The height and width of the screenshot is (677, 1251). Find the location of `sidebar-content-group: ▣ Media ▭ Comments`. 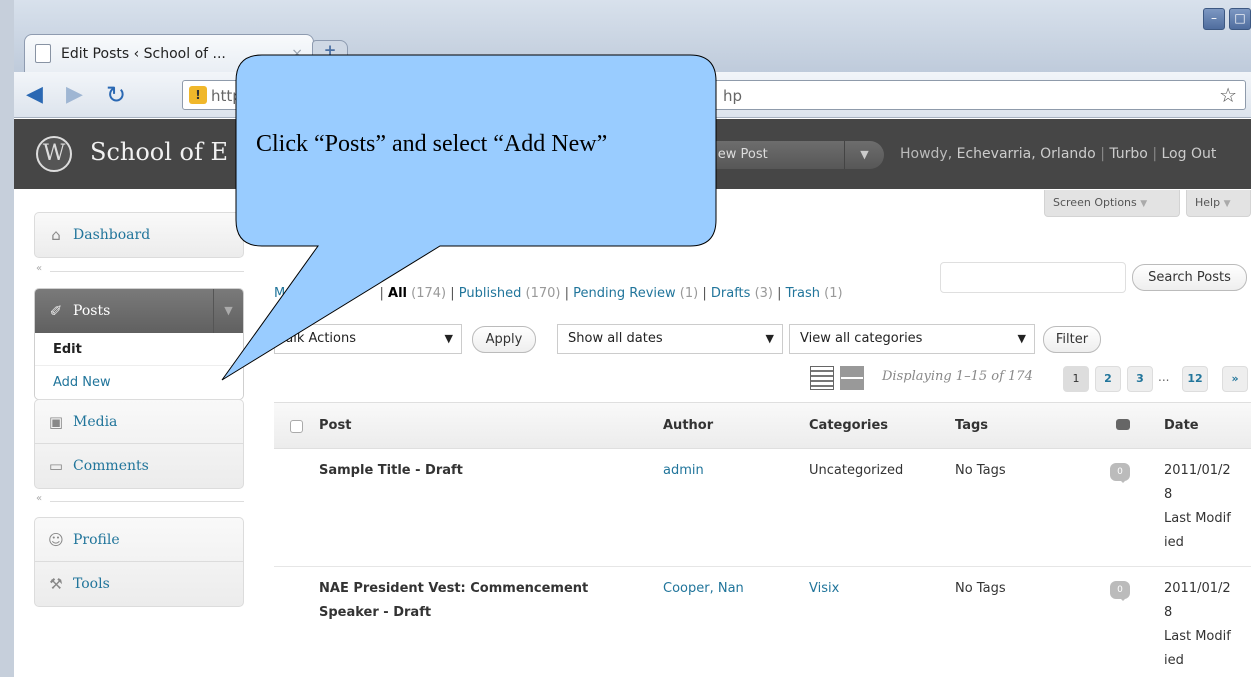

sidebar-content-group: ▣ Media ▭ Comments is located at coordinates (139, 444).